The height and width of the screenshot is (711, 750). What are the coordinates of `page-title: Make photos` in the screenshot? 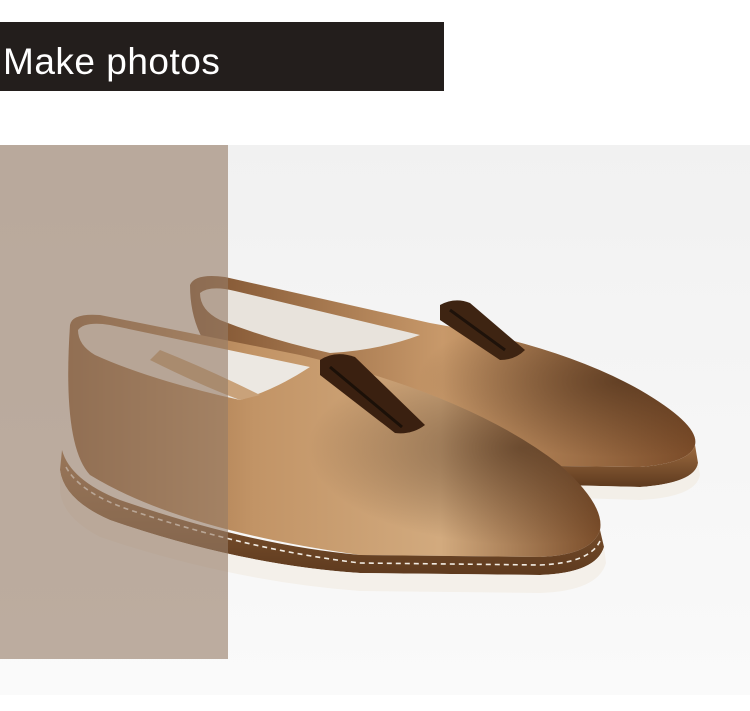 It's located at (112, 61).